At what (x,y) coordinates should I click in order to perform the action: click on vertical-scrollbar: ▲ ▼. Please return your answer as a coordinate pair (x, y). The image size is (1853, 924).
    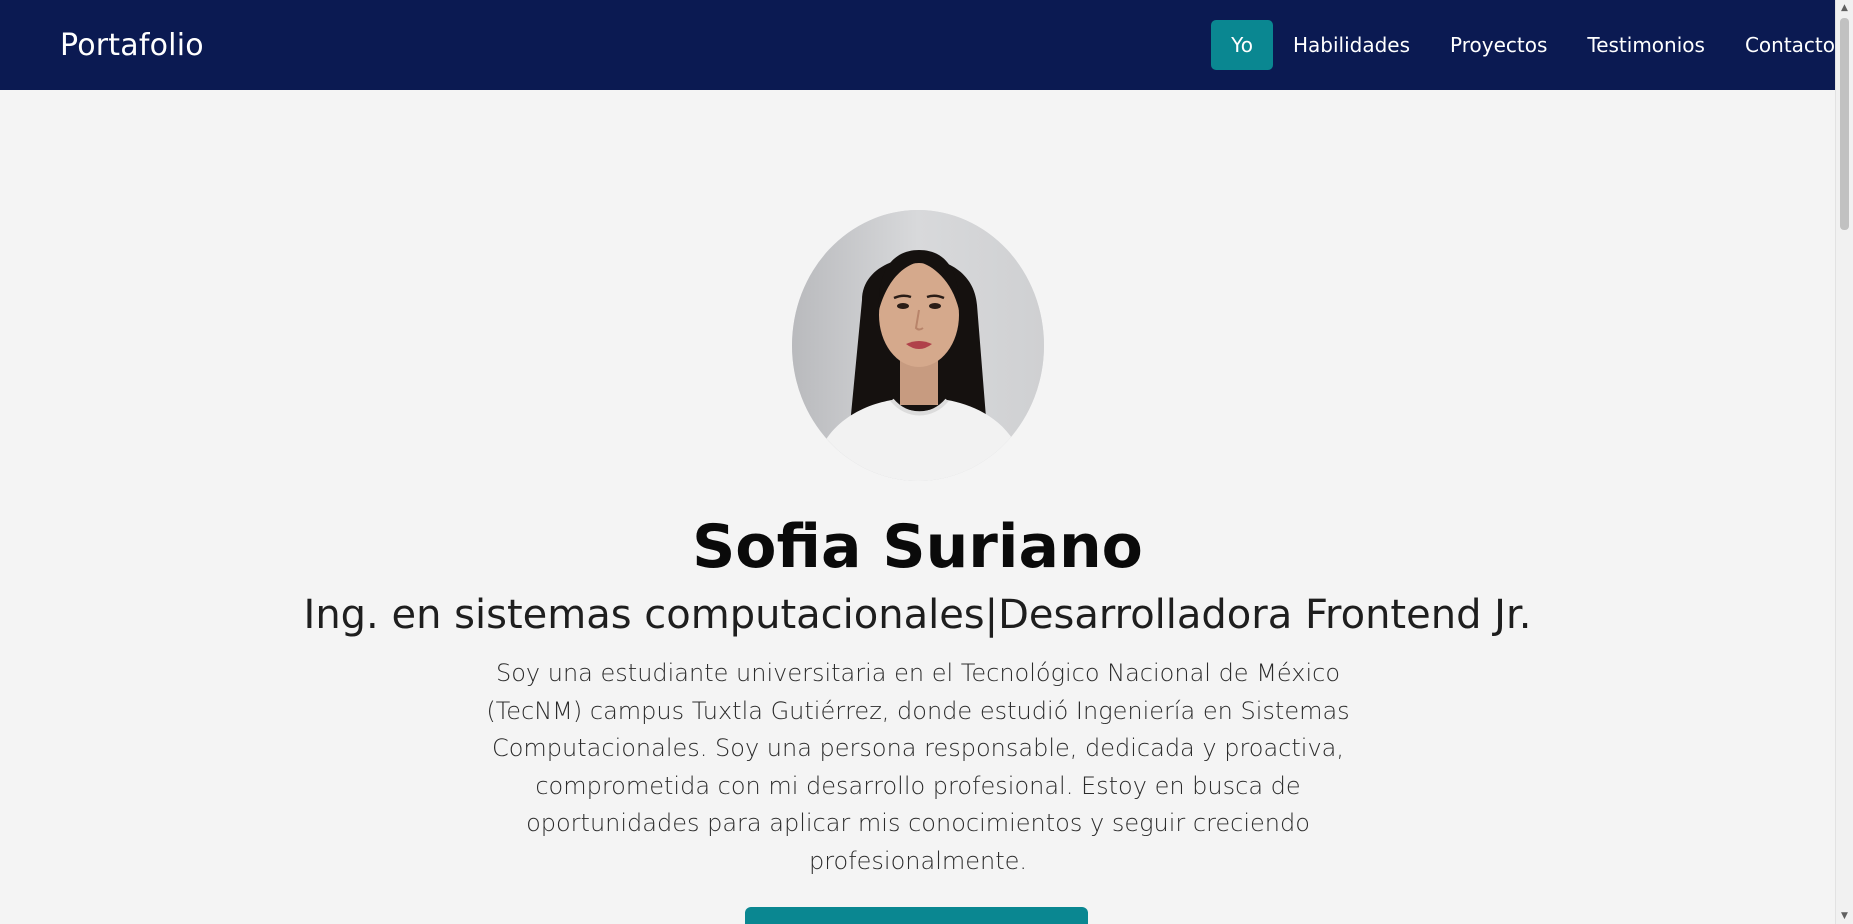
    Looking at the image, I should click on (1844, 462).